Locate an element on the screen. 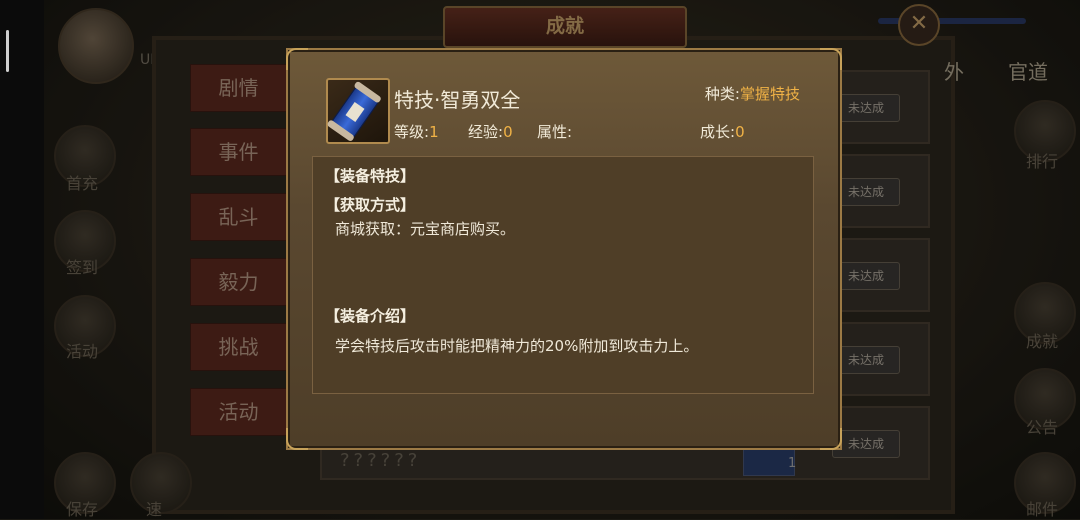  system-left-strip is located at coordinates (22, 259).